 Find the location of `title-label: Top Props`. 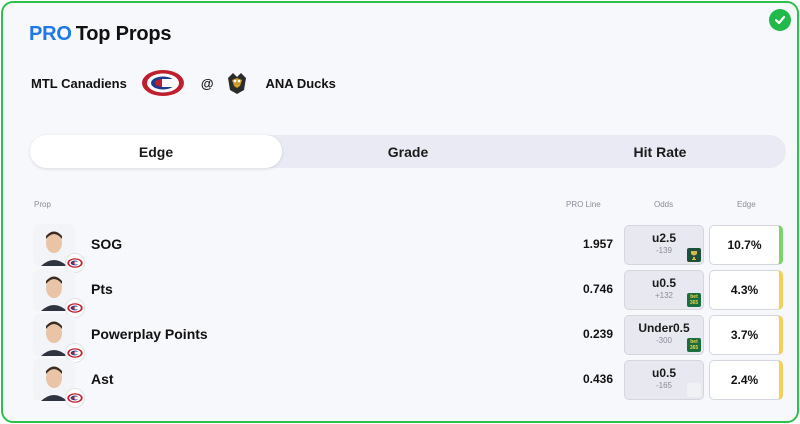

title-label: Top Props is located at coordinates (123, 34).